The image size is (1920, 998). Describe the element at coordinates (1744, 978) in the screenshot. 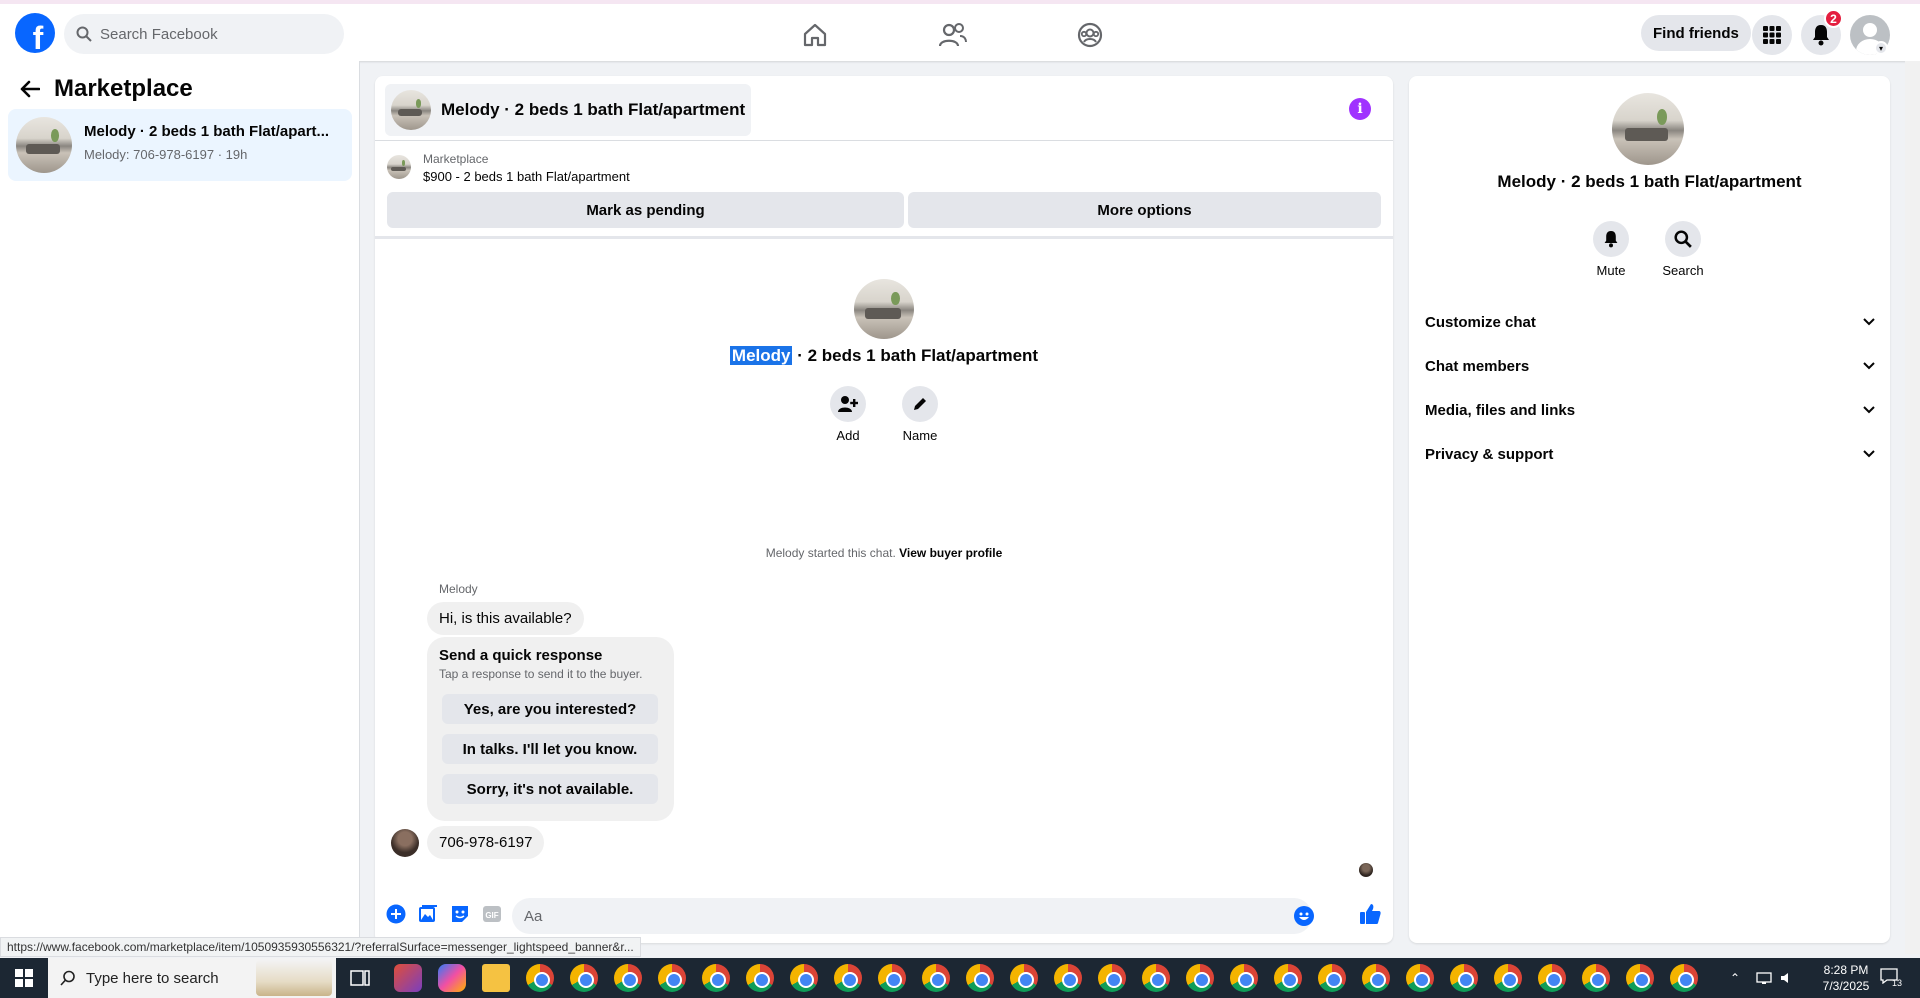

I see `tray-chevron-up-icon: ⌃` at that location.